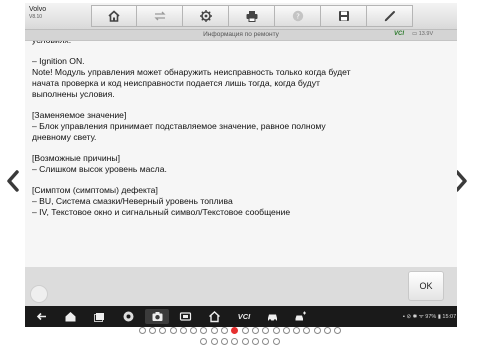  I want to click on home-button, so click(114, 16).